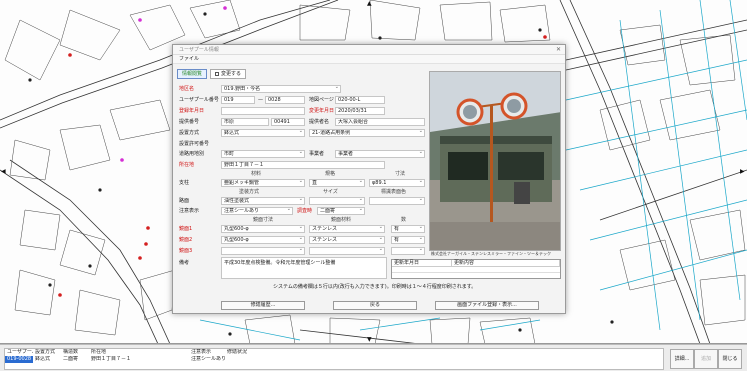 The height and width of the screenshot is (371, 747). What do you see at coordinates (476, 270) in the screenshot?
I see `table-row` at bounding box center [476, 270].